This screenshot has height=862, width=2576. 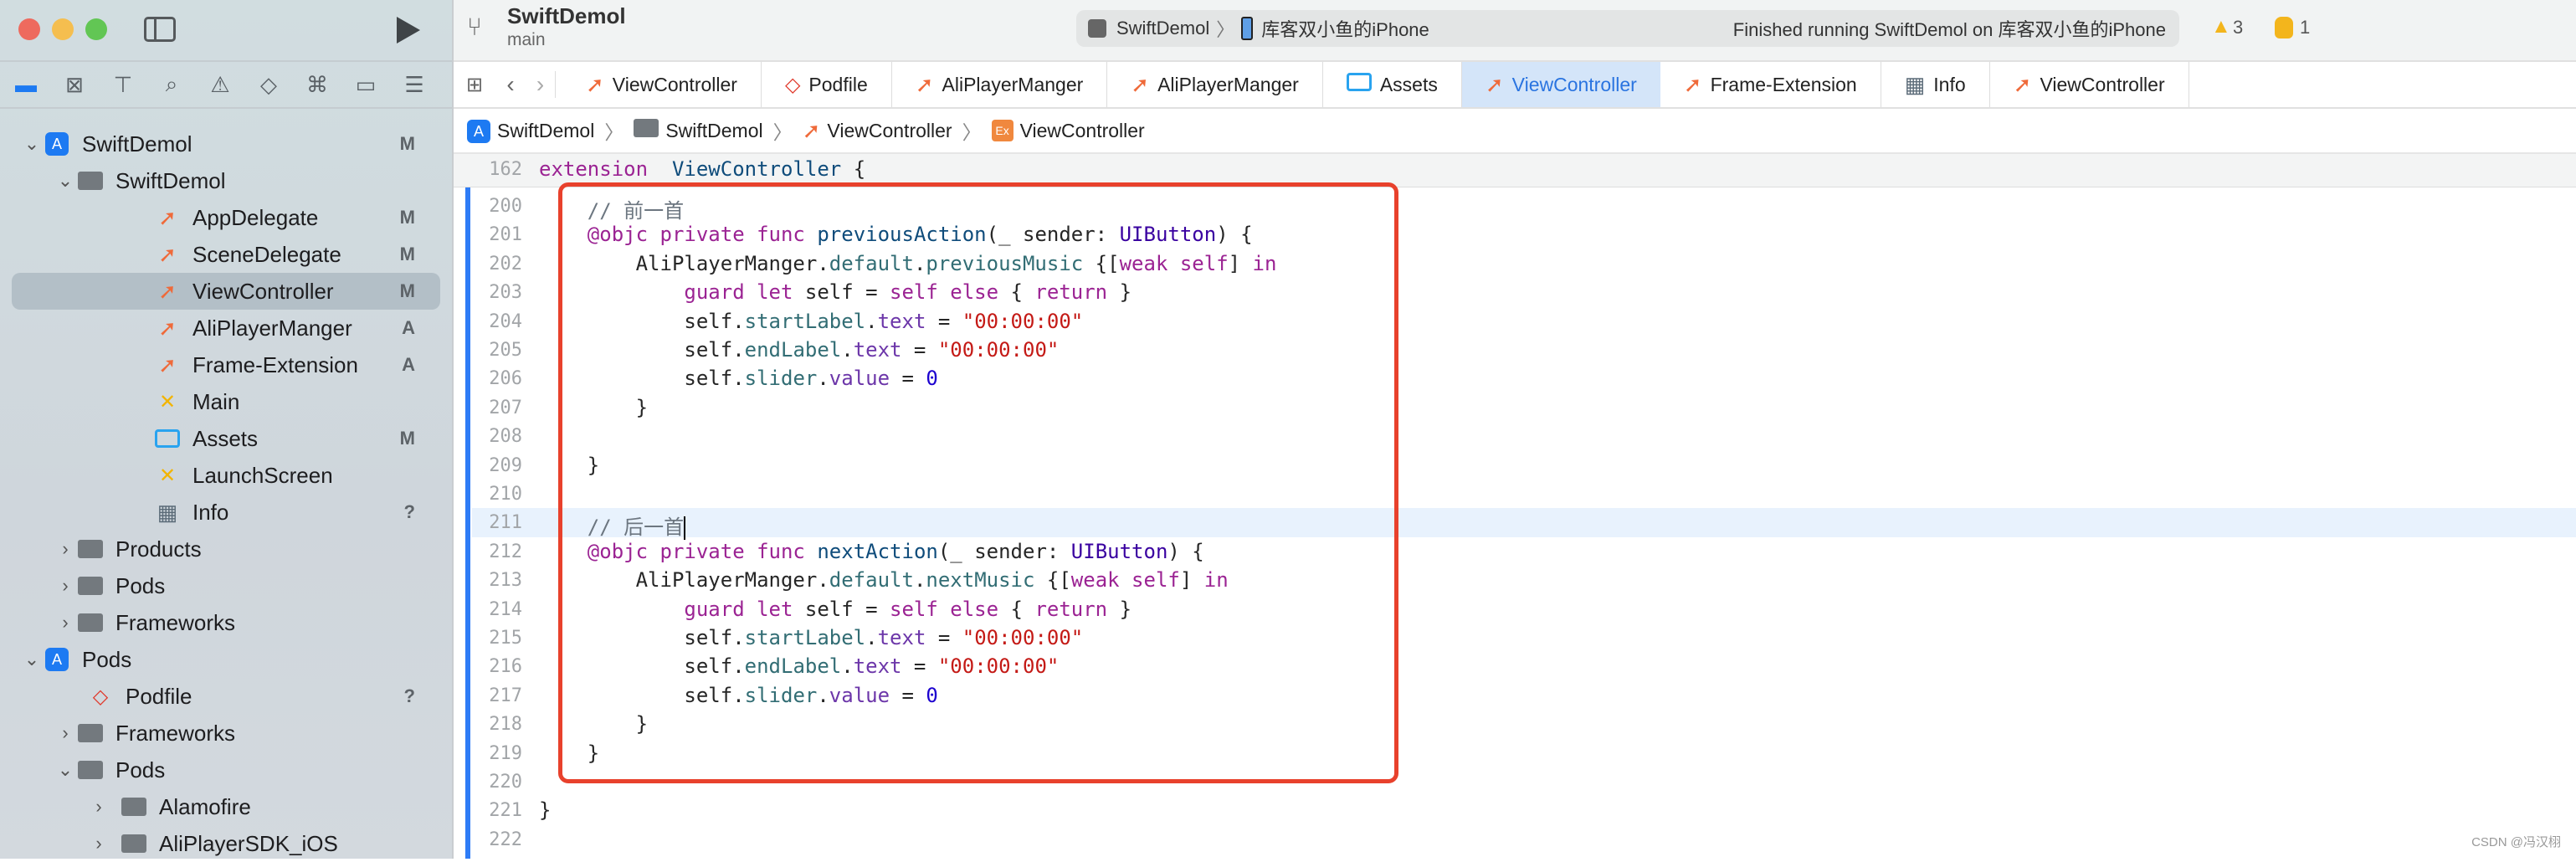 I want to click on search-icon: ⌕, so click(x=171, y=85).